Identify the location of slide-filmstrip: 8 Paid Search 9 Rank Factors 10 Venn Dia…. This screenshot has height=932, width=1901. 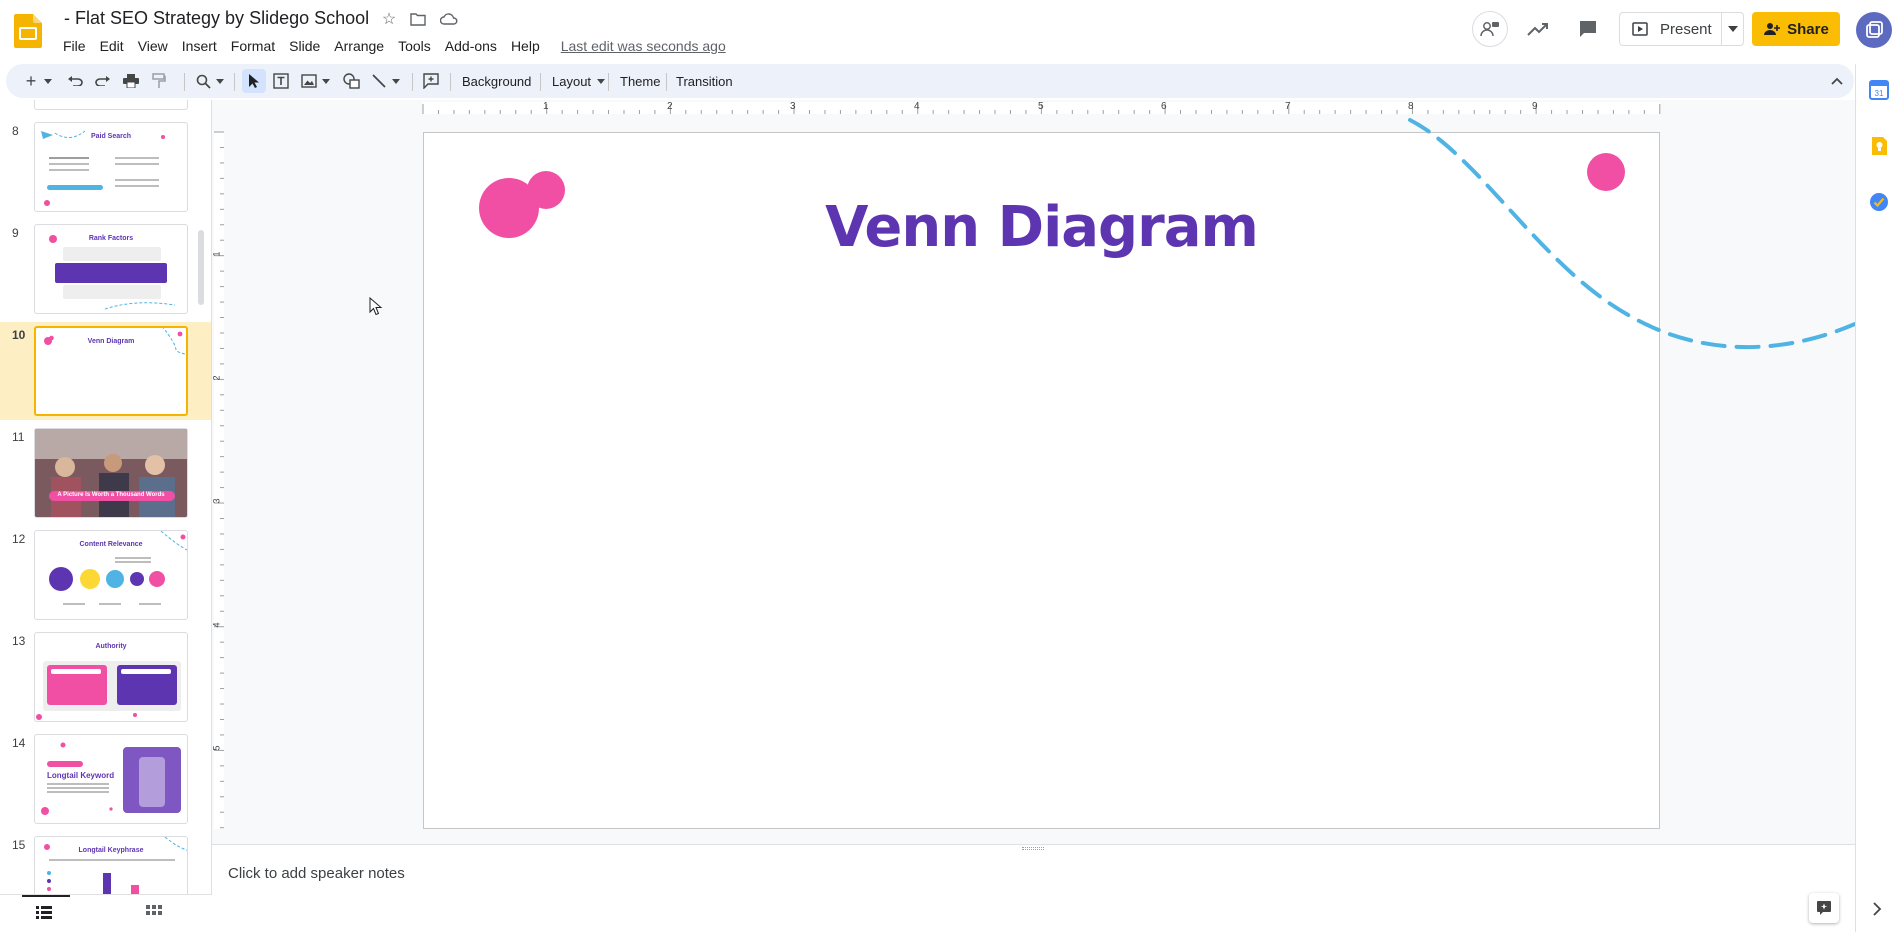
(106, 497).